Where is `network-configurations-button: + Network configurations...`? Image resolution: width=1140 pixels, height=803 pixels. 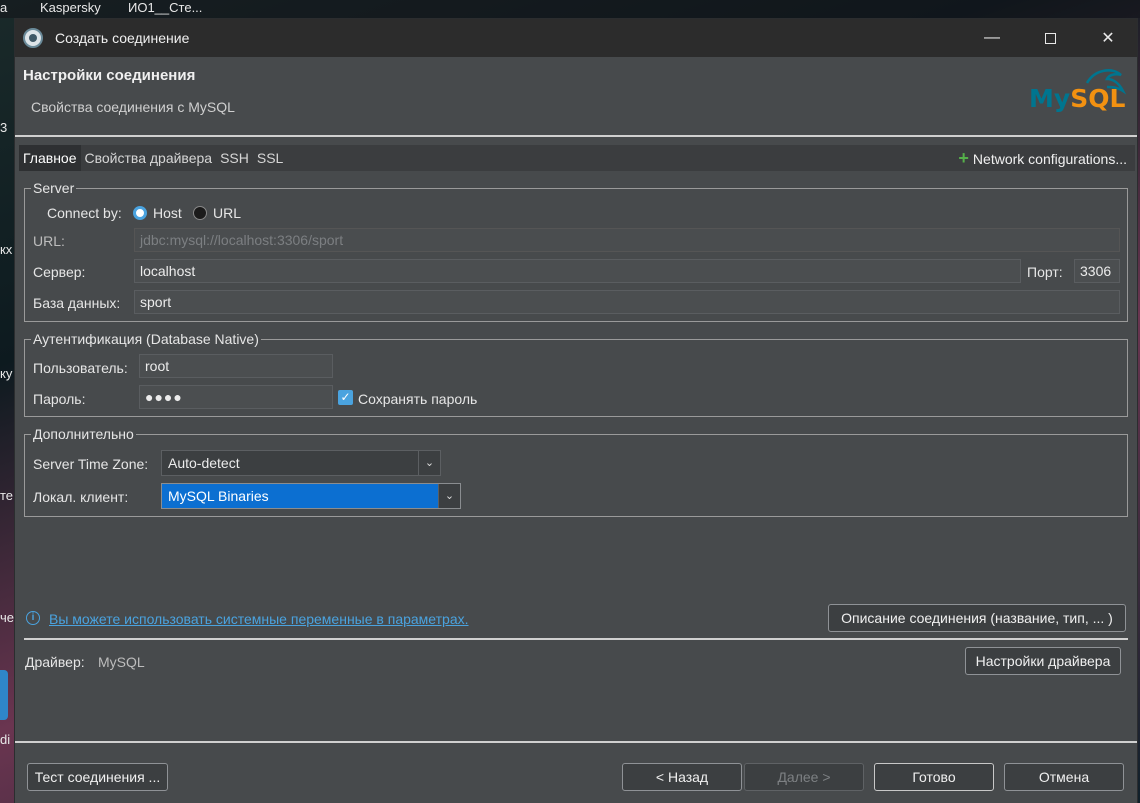 network-configurations-button: + Network configurations... is located at coordinates (1042, 158).